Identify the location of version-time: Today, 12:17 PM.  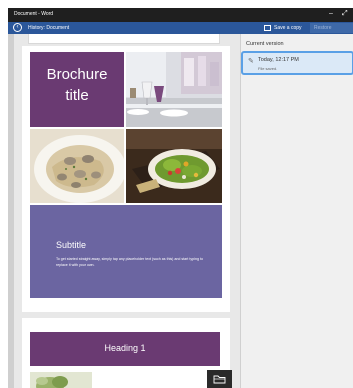
(278, 60).